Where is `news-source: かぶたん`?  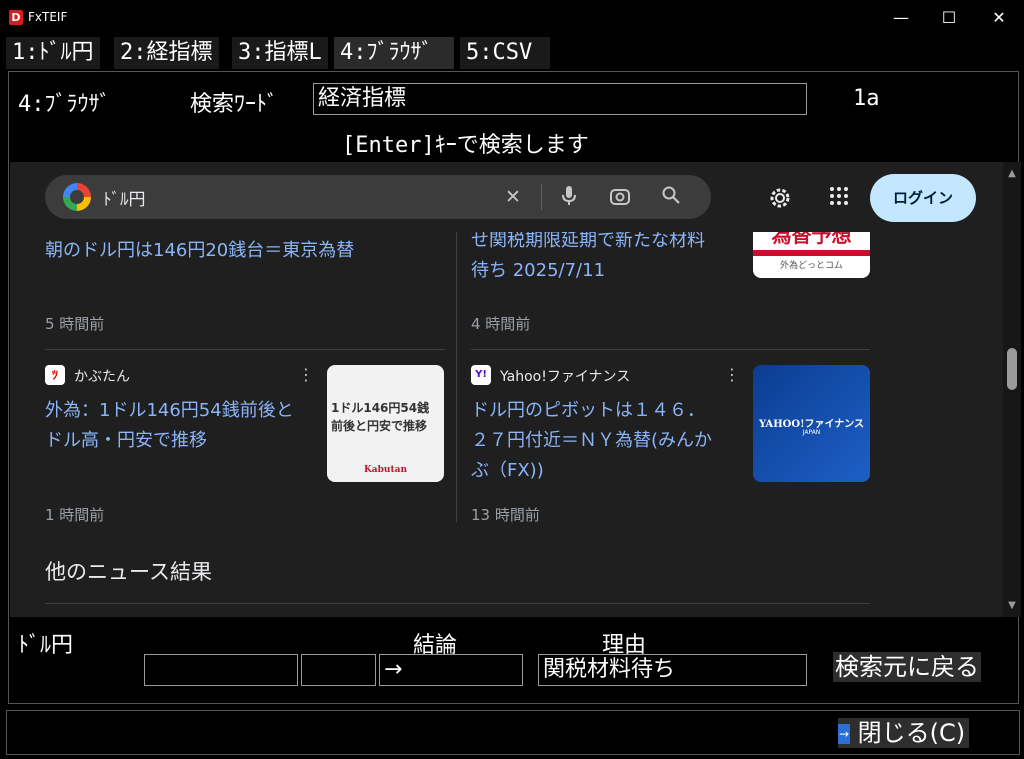
news-source: かぶたん is located at coordinates (102, 377).